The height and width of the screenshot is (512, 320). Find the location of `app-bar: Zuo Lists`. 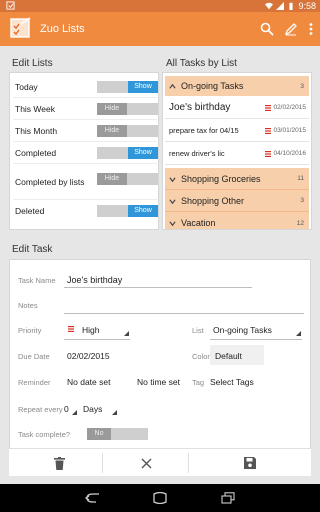

app-bar: Zuo Lists is located at coordinates (160, 29).